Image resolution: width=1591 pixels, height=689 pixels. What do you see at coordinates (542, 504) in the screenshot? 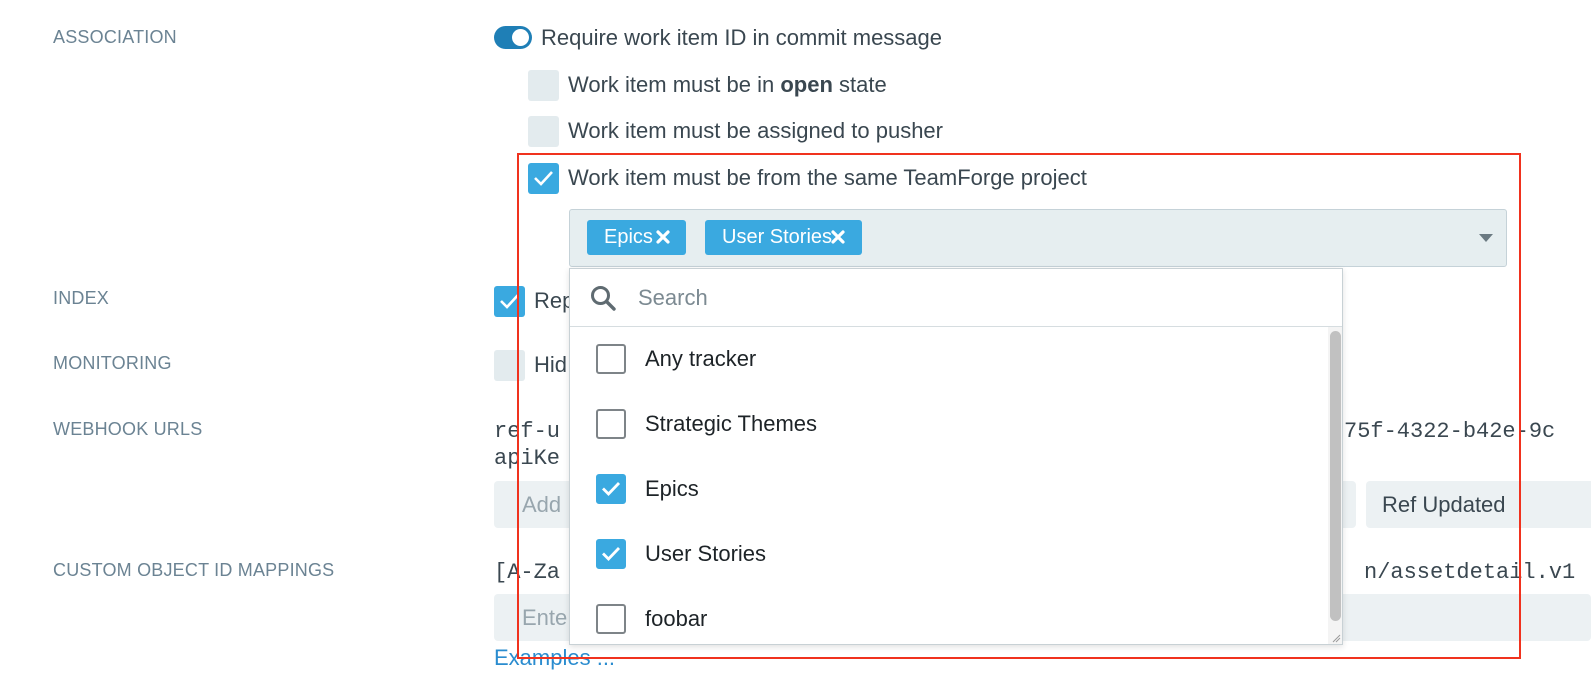
I see `webhook-add-placeholder: Add` at bounding box center [542, 504].